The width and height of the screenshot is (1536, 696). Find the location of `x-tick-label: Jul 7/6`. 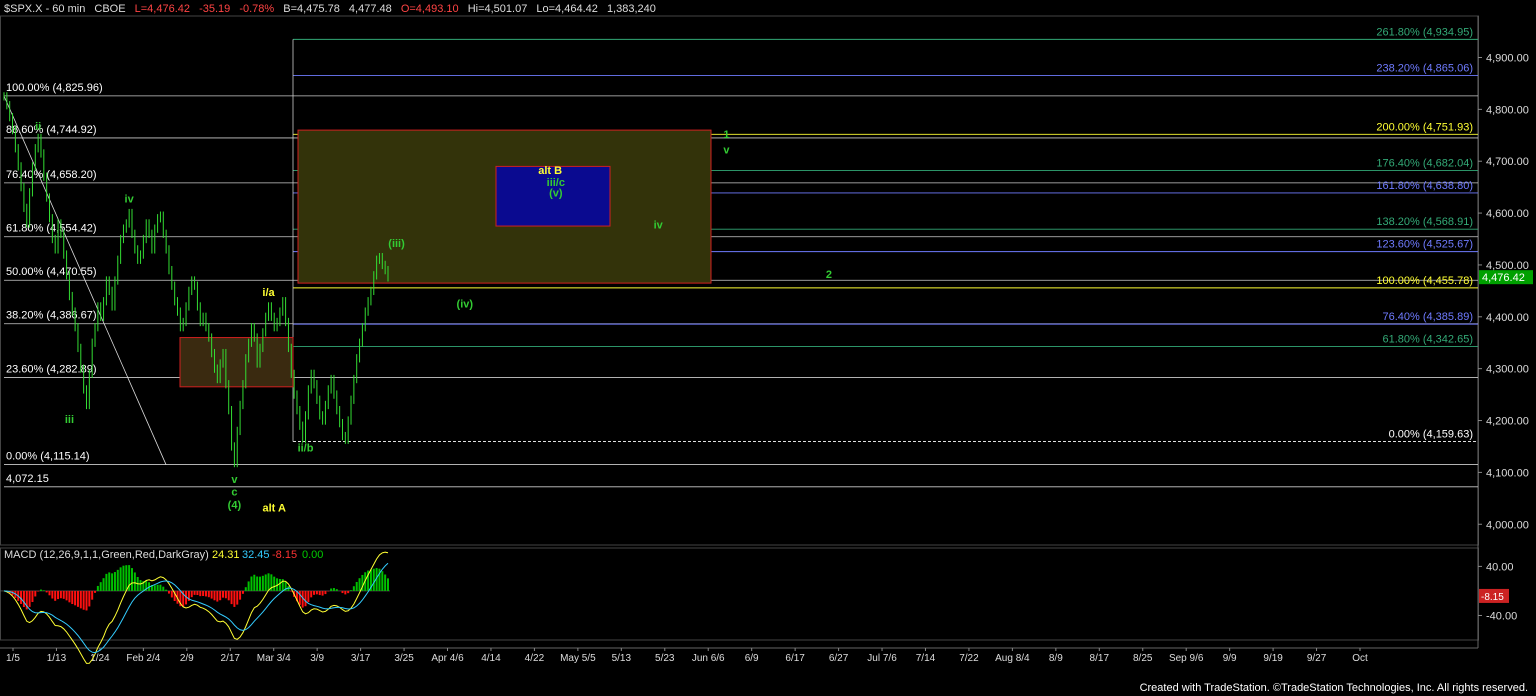

x-tick-label: Jul 7/6 is located at coordinates (882, 658).